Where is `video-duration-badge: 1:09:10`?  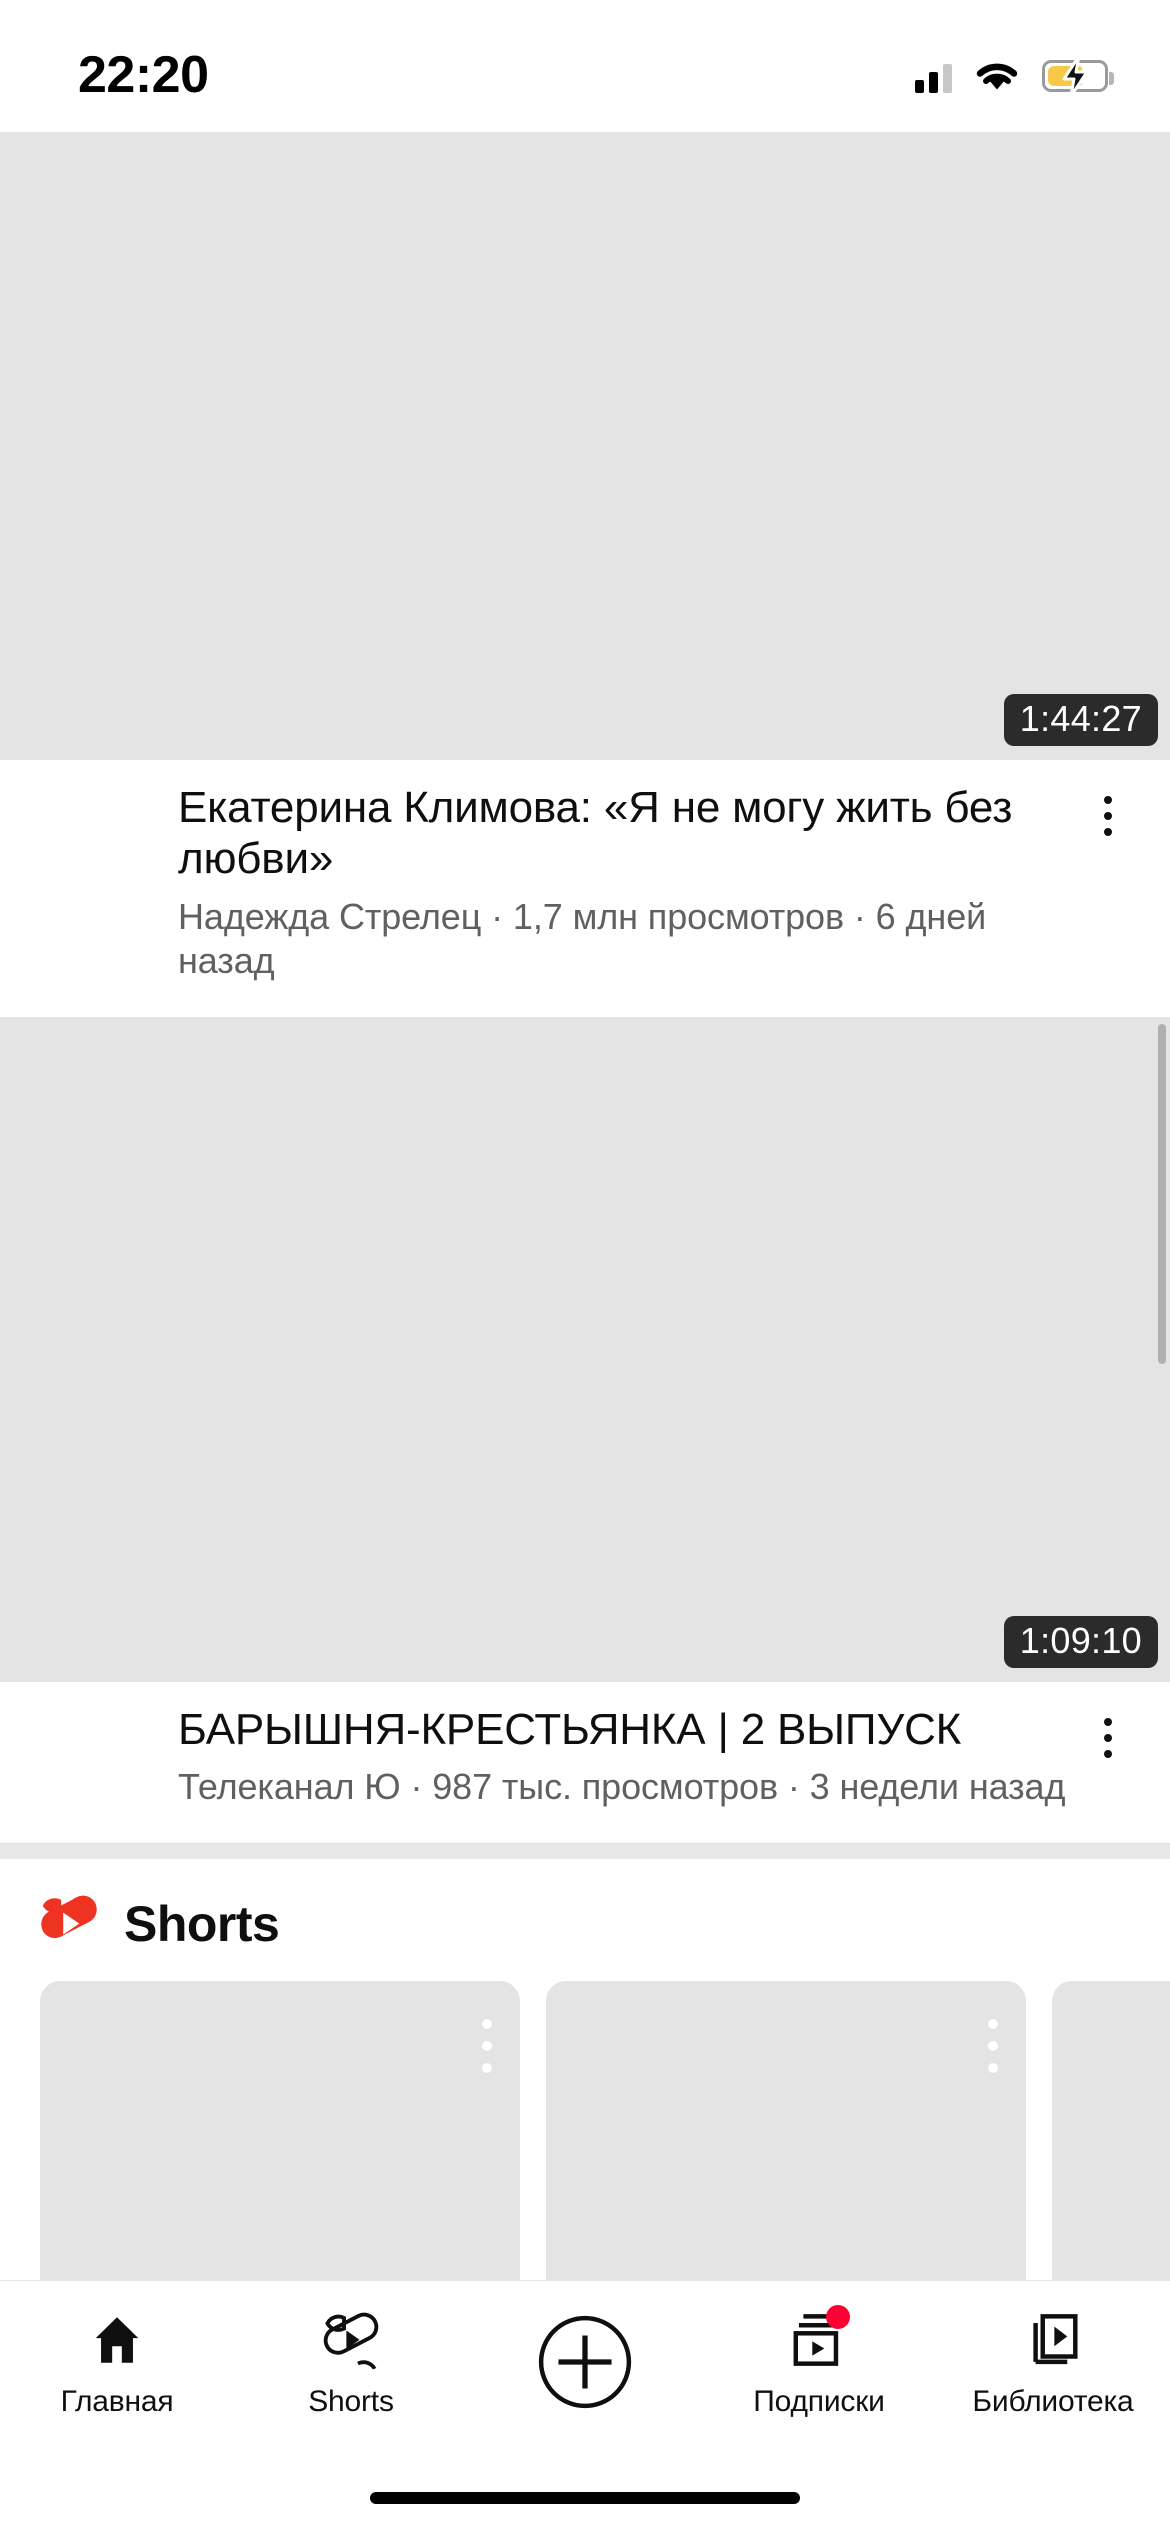
video-duration-badge: 1:09:10 is located at coordinates (1080, 1641).